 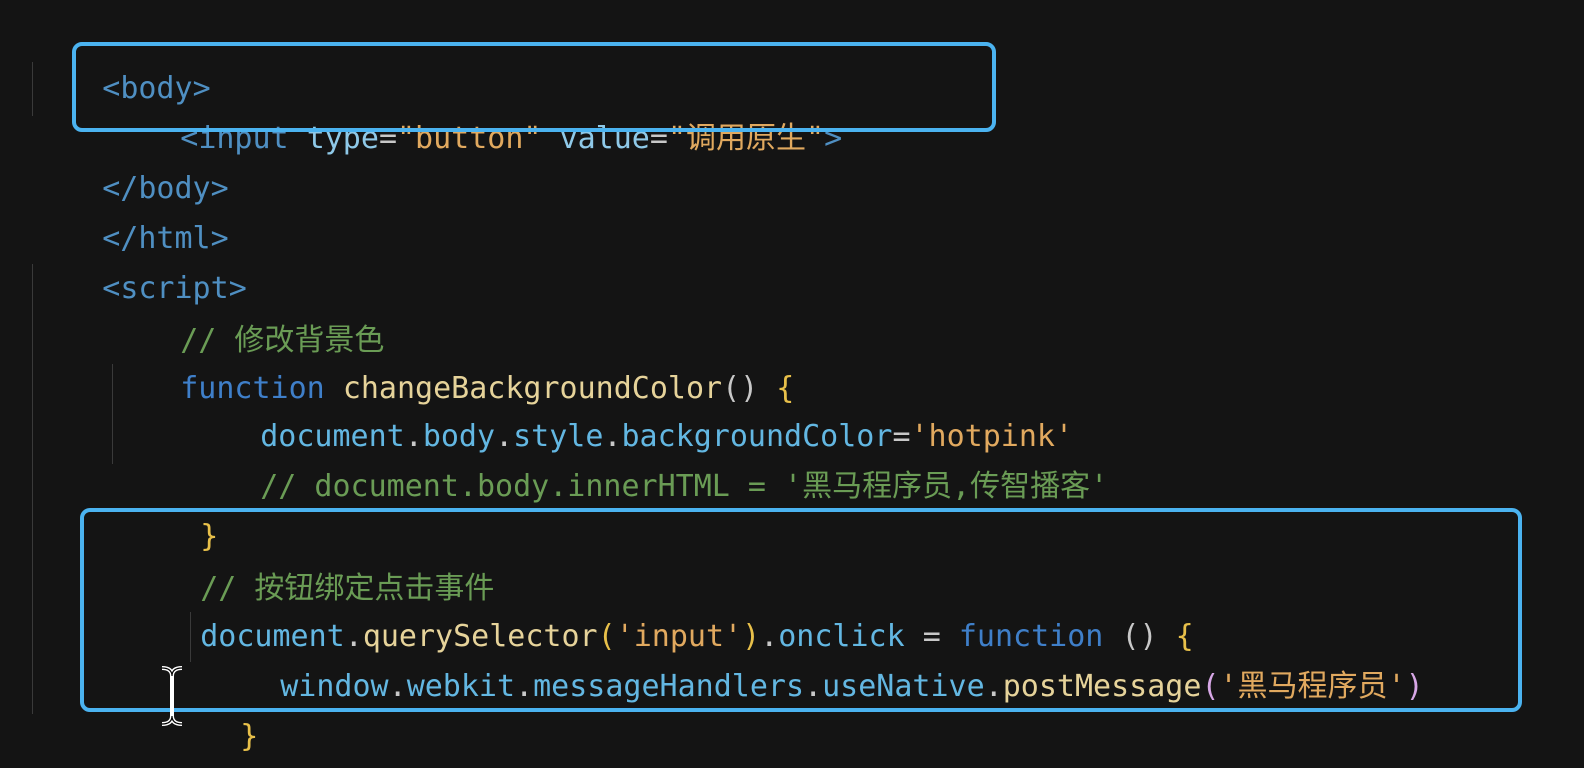 I want to click on text-cursor-icon, so click(x=172, y=696).